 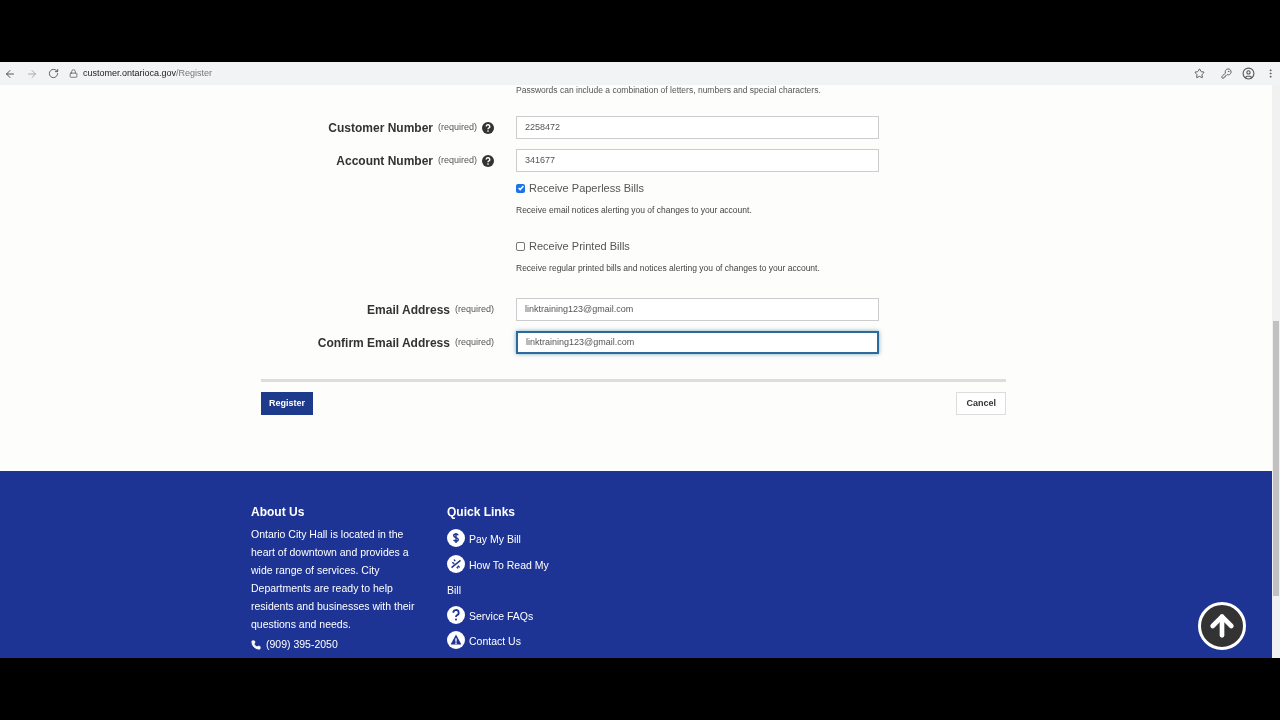 I want to click on text-field: 2258472, so click(x=697, y=127).